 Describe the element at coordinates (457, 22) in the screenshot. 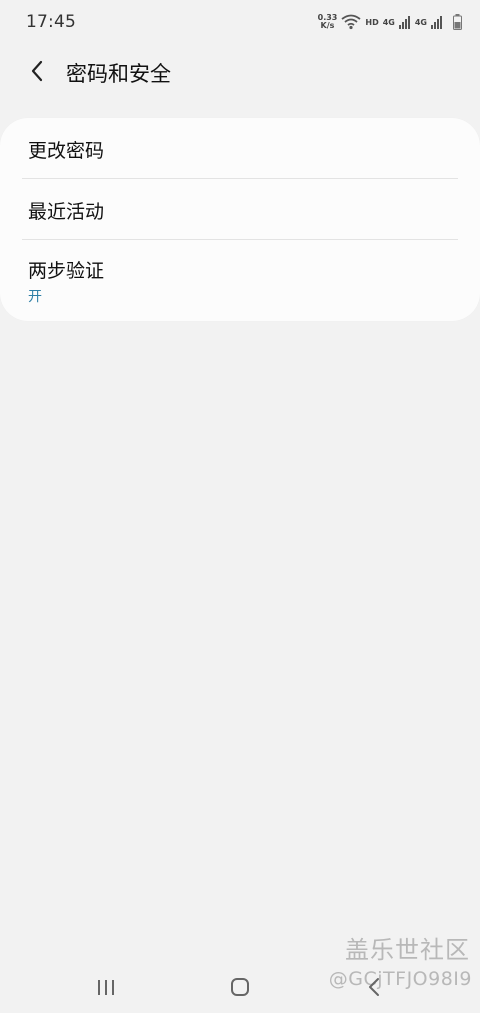

I see `battery-icon` at that location.